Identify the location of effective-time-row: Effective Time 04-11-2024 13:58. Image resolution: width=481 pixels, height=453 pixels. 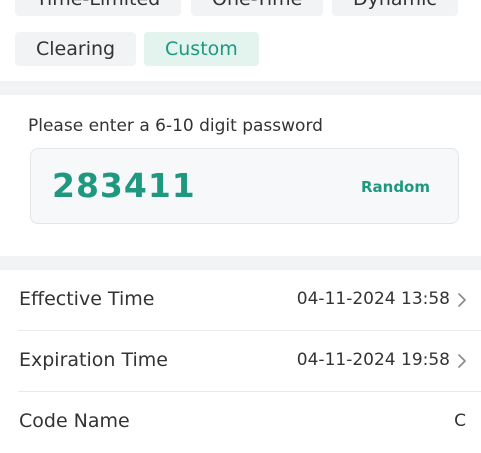
(240, 300).